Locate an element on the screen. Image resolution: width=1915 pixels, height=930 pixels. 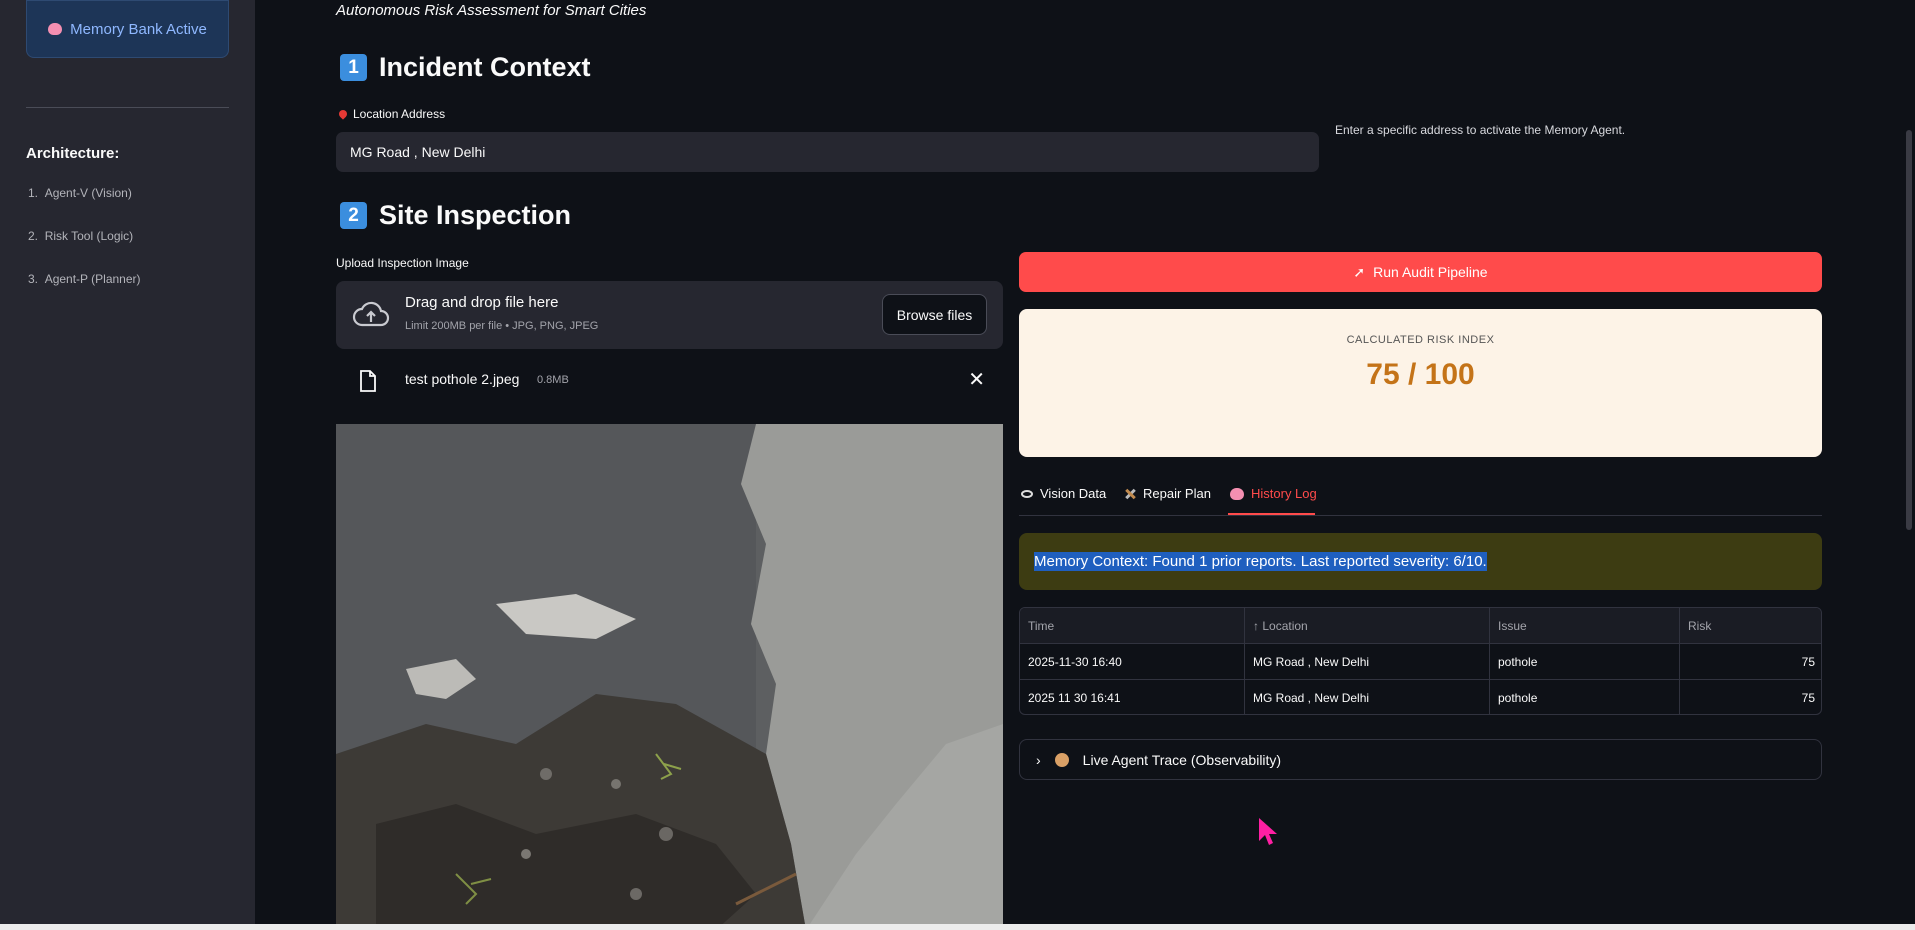
file-icon is located at coordinates (368, 381).